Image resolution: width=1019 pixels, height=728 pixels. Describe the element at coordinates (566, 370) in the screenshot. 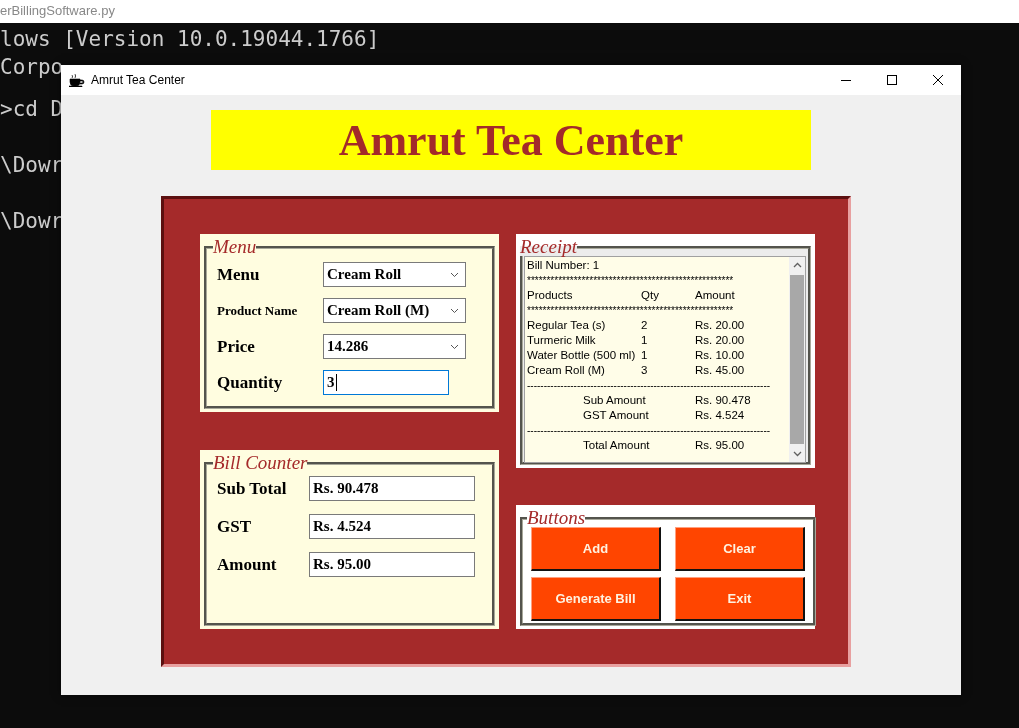

I see `receipt-cell-text: Cream Roll (M)` at that location.